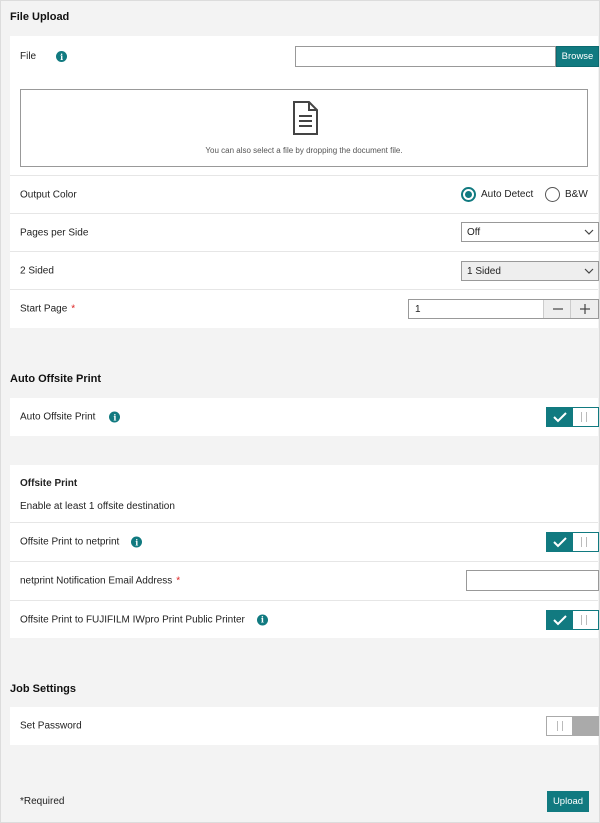  What do you see at coordinates (44, 309) in the screenshot?
I see `start-page-label-text: Start Page` at bounding box center [44, 309].